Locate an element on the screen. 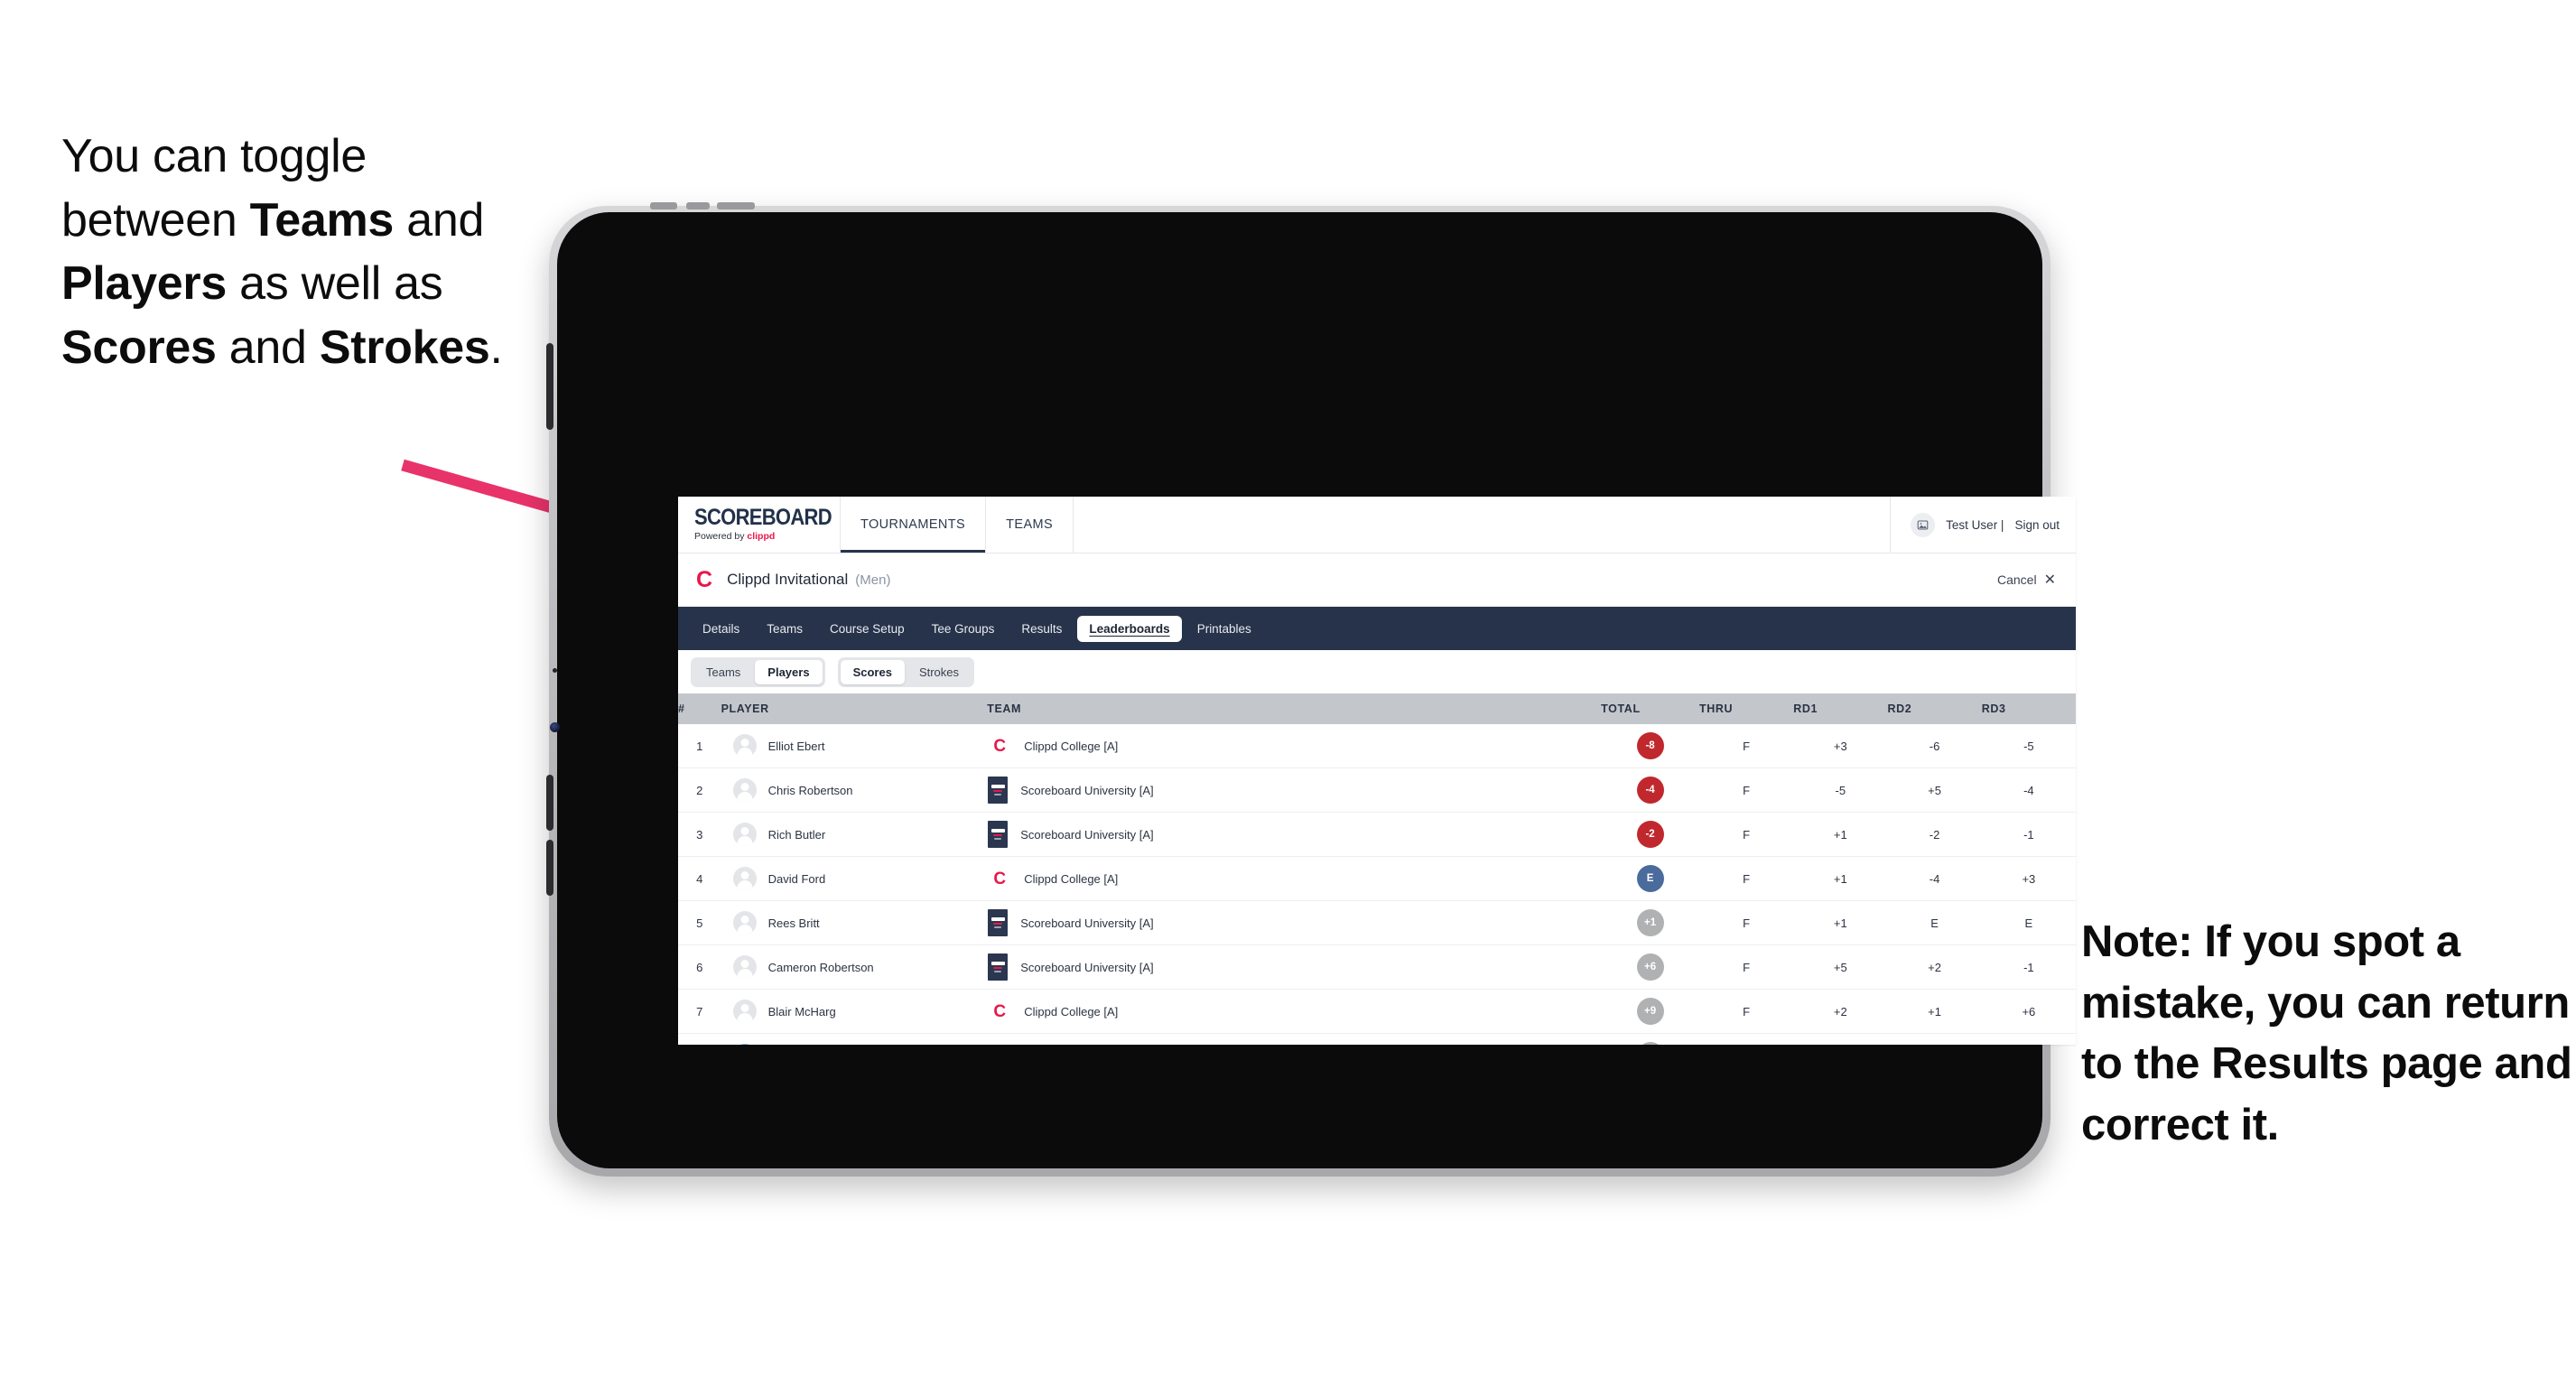 Image resolution: width=2576 pixels, height=1386 pixels. cell-rank: 2 is located at coordinates (699, 790).